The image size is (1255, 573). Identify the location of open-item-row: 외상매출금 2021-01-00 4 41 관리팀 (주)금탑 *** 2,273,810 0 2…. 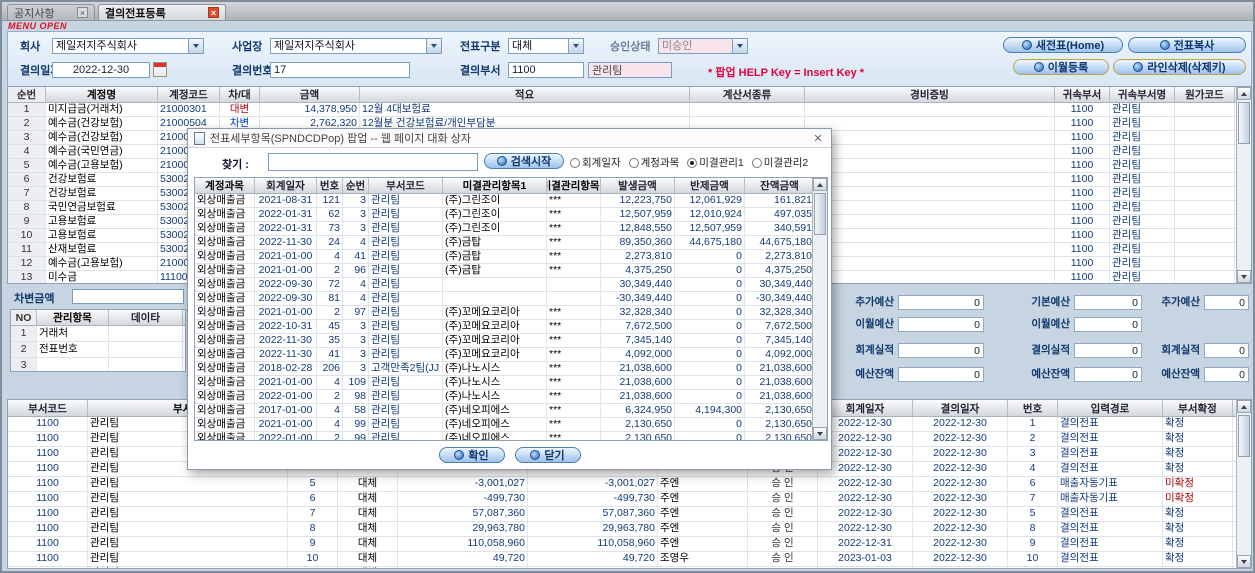
(511, 257).